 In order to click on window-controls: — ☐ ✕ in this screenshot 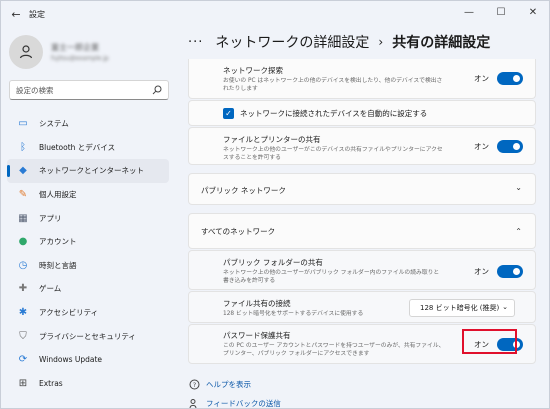, I will do `click(501, 14)`.